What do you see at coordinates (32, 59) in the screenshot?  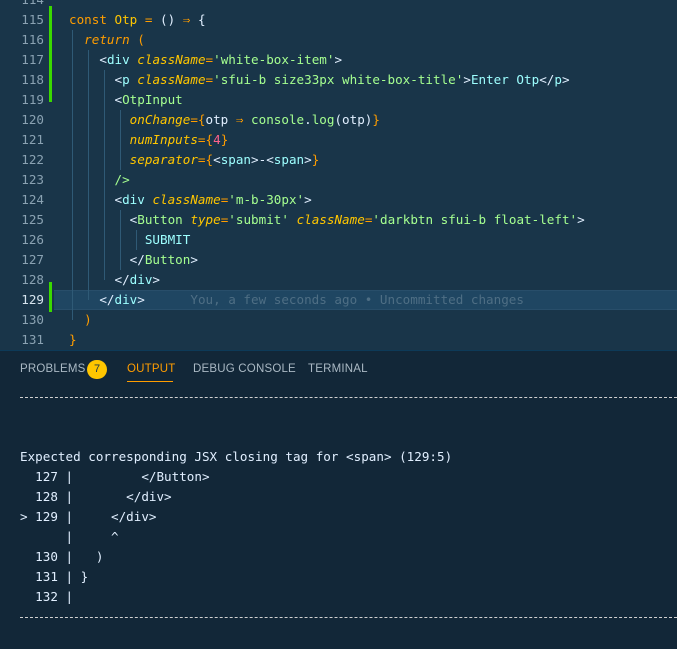 I see `line-number: 117` at bounding box center [32, 59].